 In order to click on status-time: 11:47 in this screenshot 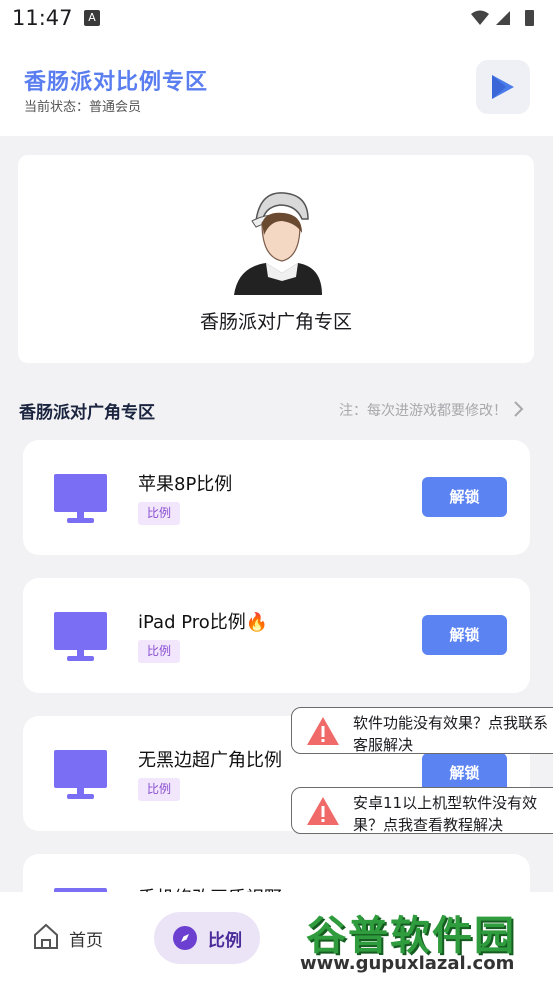, I will do `click(42, 18)`.